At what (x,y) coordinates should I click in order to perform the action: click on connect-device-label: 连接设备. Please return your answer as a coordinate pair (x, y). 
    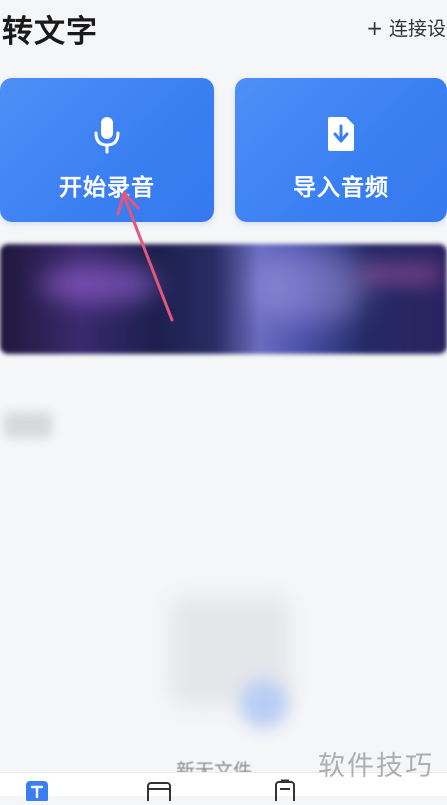
    Looking at the image, I should click on (417, 29).